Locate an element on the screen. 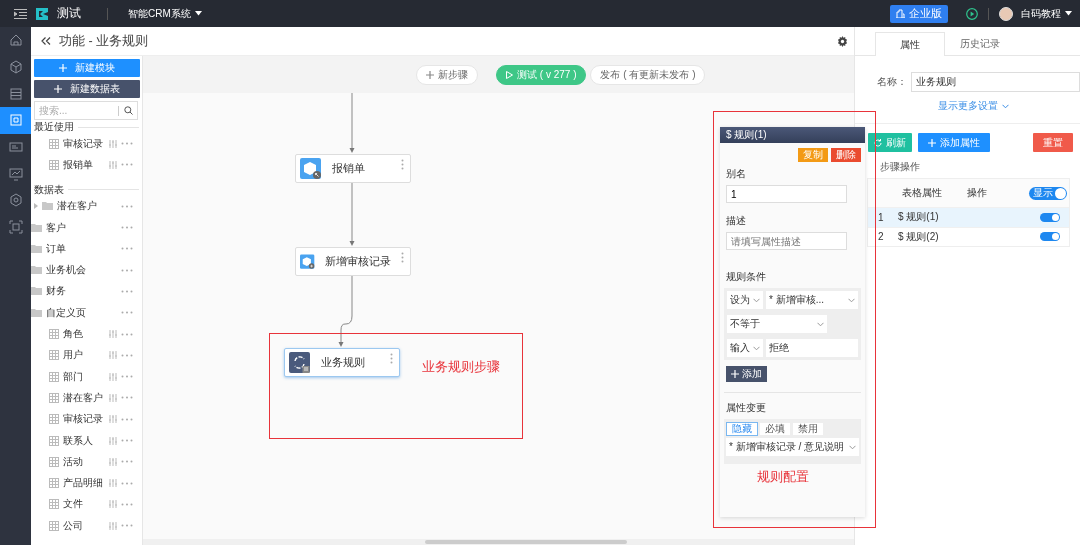 This screenshot has width=1080, height=545. scrollbar is located at coordinates (498, 542).